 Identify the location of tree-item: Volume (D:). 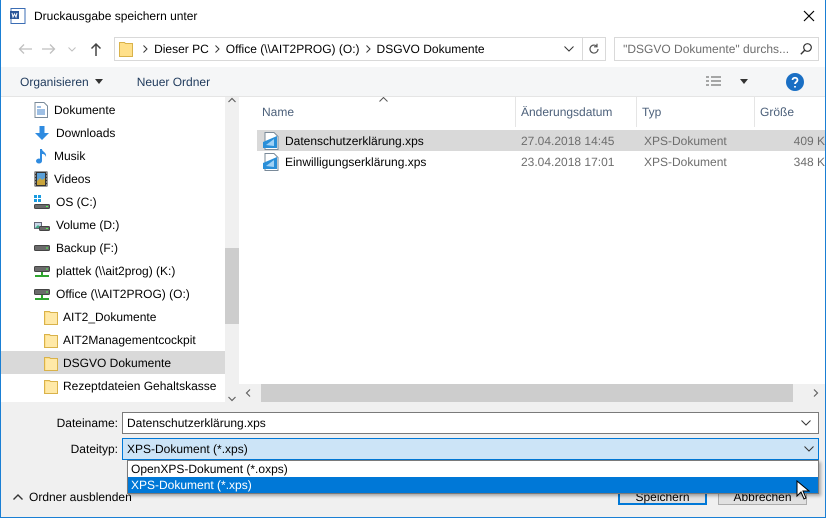
(113, 224).